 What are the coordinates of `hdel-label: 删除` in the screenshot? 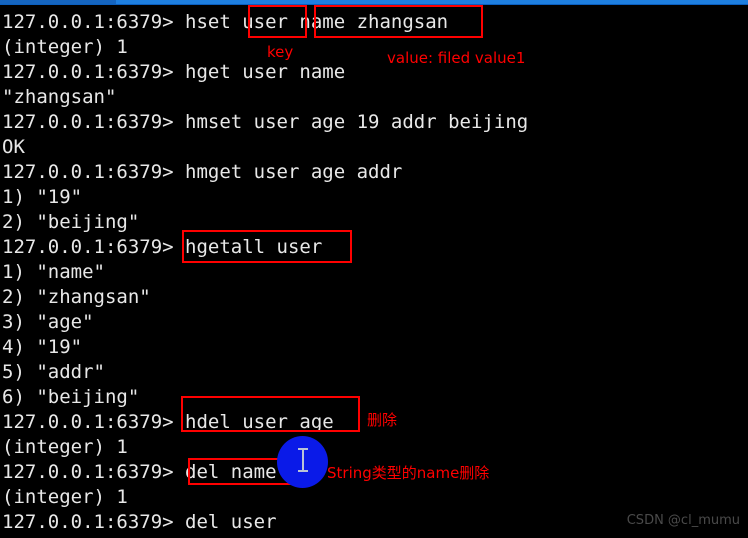 It's located at (382, 420).